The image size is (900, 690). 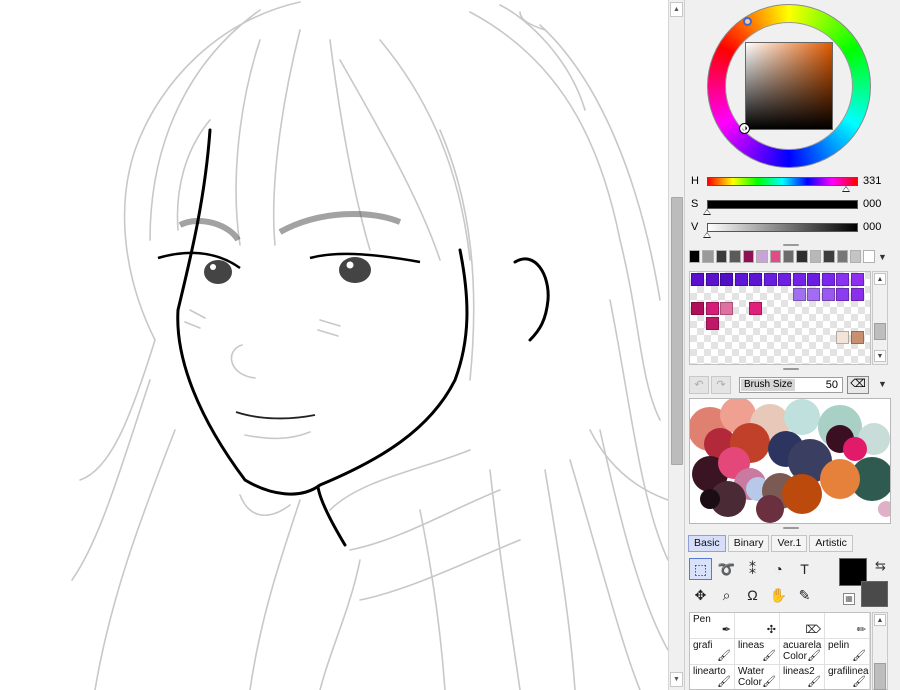 I want to click on brush-list-scrollbar: ▲, so click(x=880, y=651).